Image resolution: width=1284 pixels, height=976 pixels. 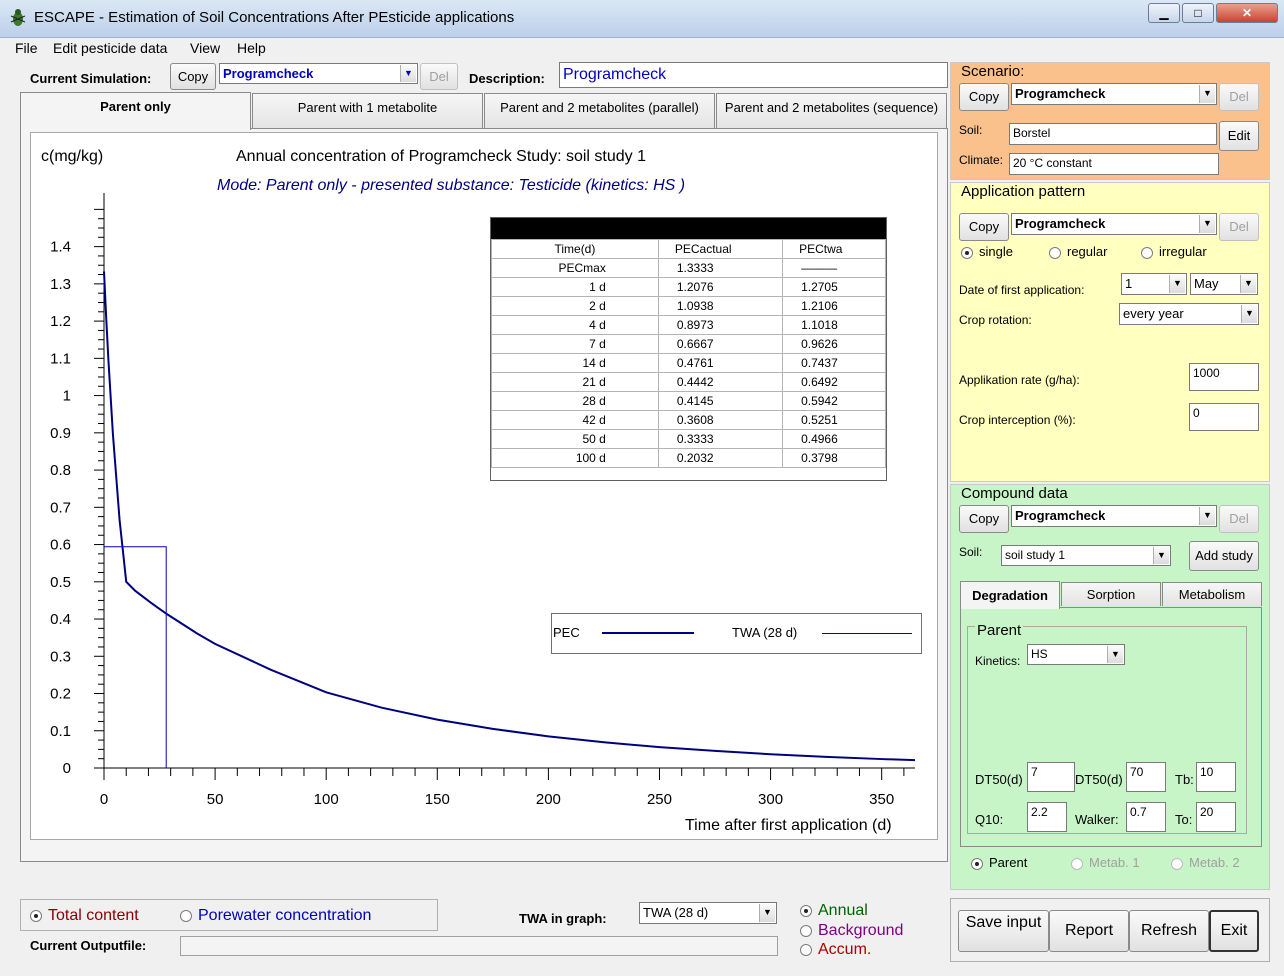 I want to click on compound-soil-select: soil study 1 ▼, so click(x=1086, y=555).